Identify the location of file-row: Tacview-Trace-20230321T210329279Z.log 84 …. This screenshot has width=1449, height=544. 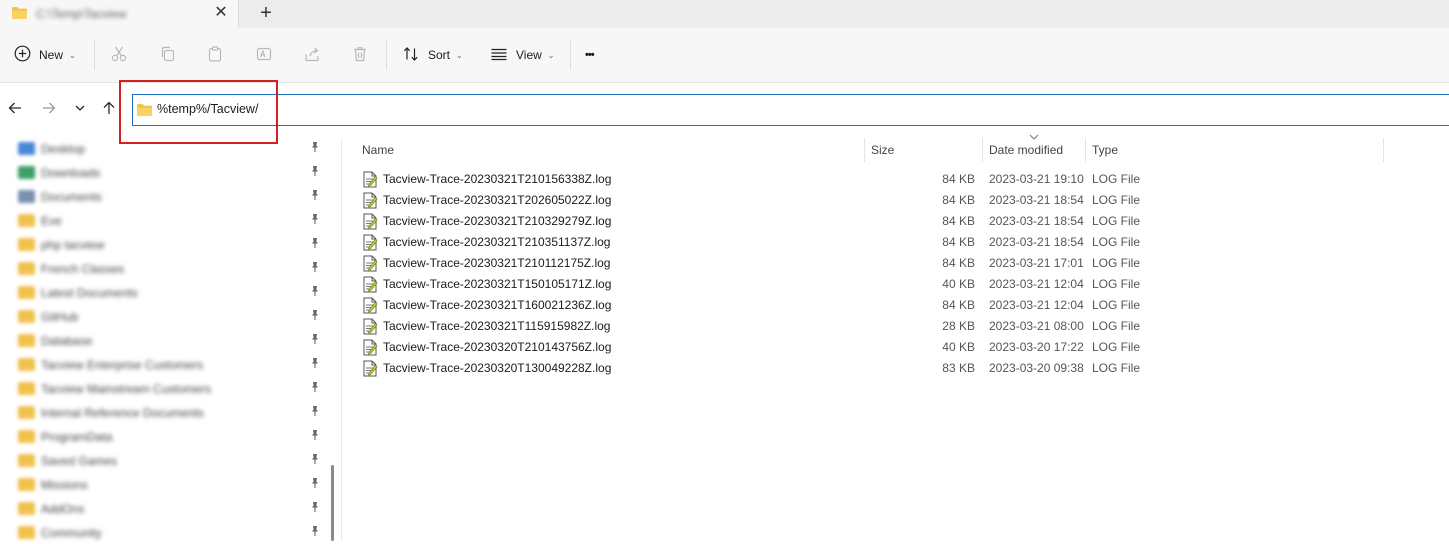
(902, 221).